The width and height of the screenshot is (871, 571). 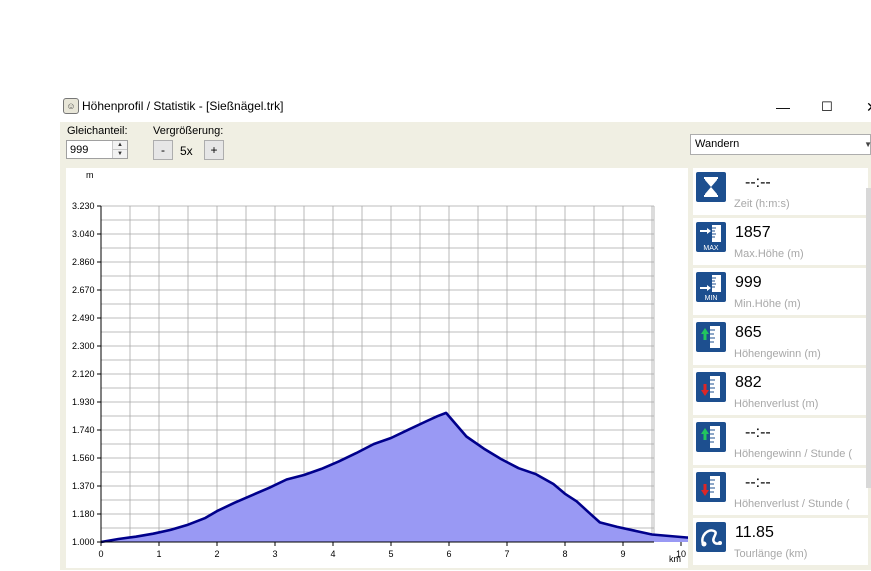 I want to click on maximize-button: ☐, so click(x=827, y=107).